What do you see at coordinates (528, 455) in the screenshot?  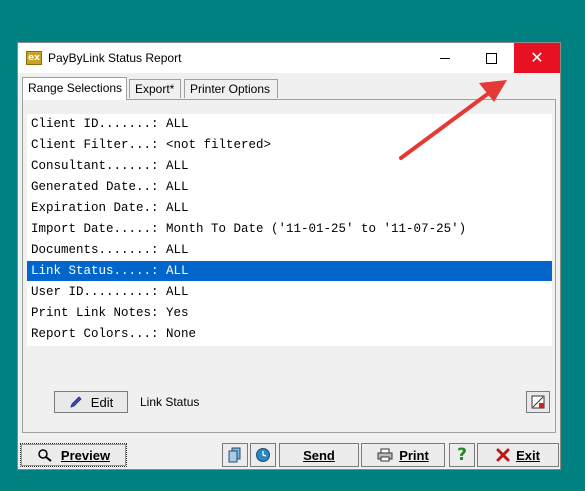 I see `exit-button-label: Exit` at bounding box center [528, 455].